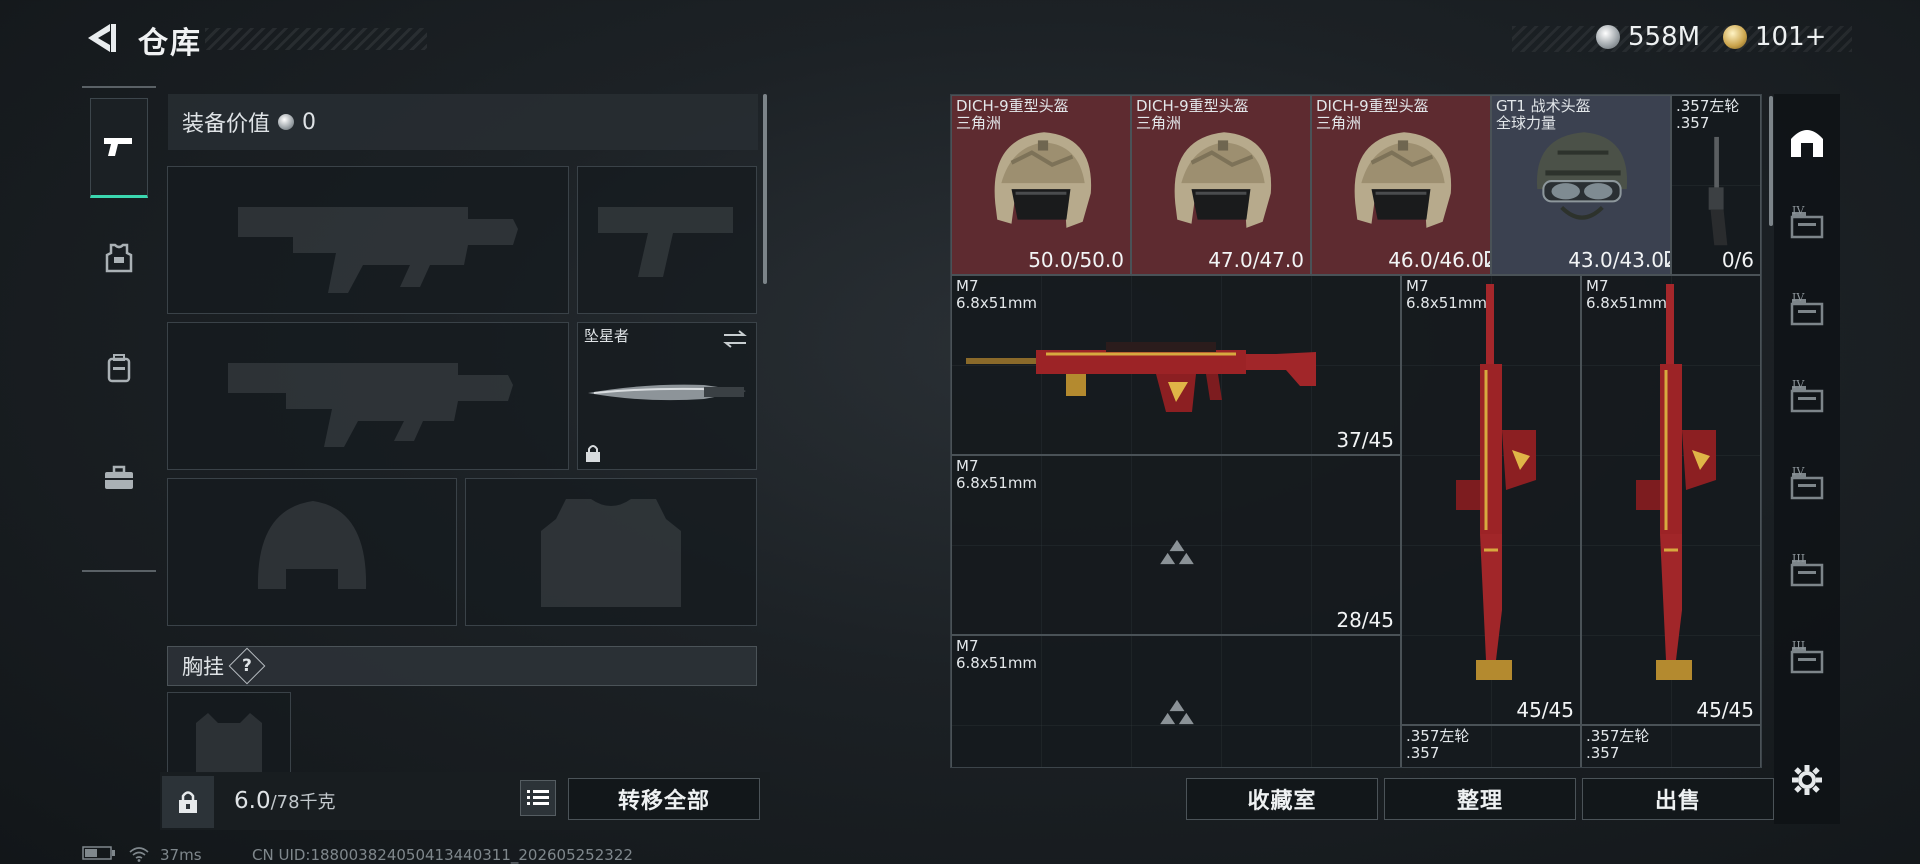  Describe the element at coordinates (1616, 260) in the screenshot. I see `item-durability: 43.0/43.0` at that location.